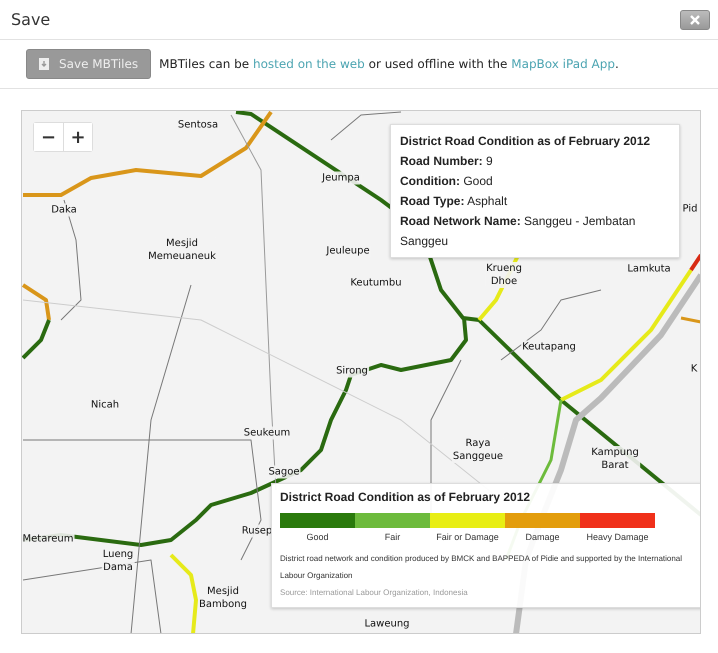 This screenshot has width=718, height=653. What do you see at coordinates (563, 64) in the screenshot?
I see `link: MapBox iPad App` at bounding box center [563, 64].